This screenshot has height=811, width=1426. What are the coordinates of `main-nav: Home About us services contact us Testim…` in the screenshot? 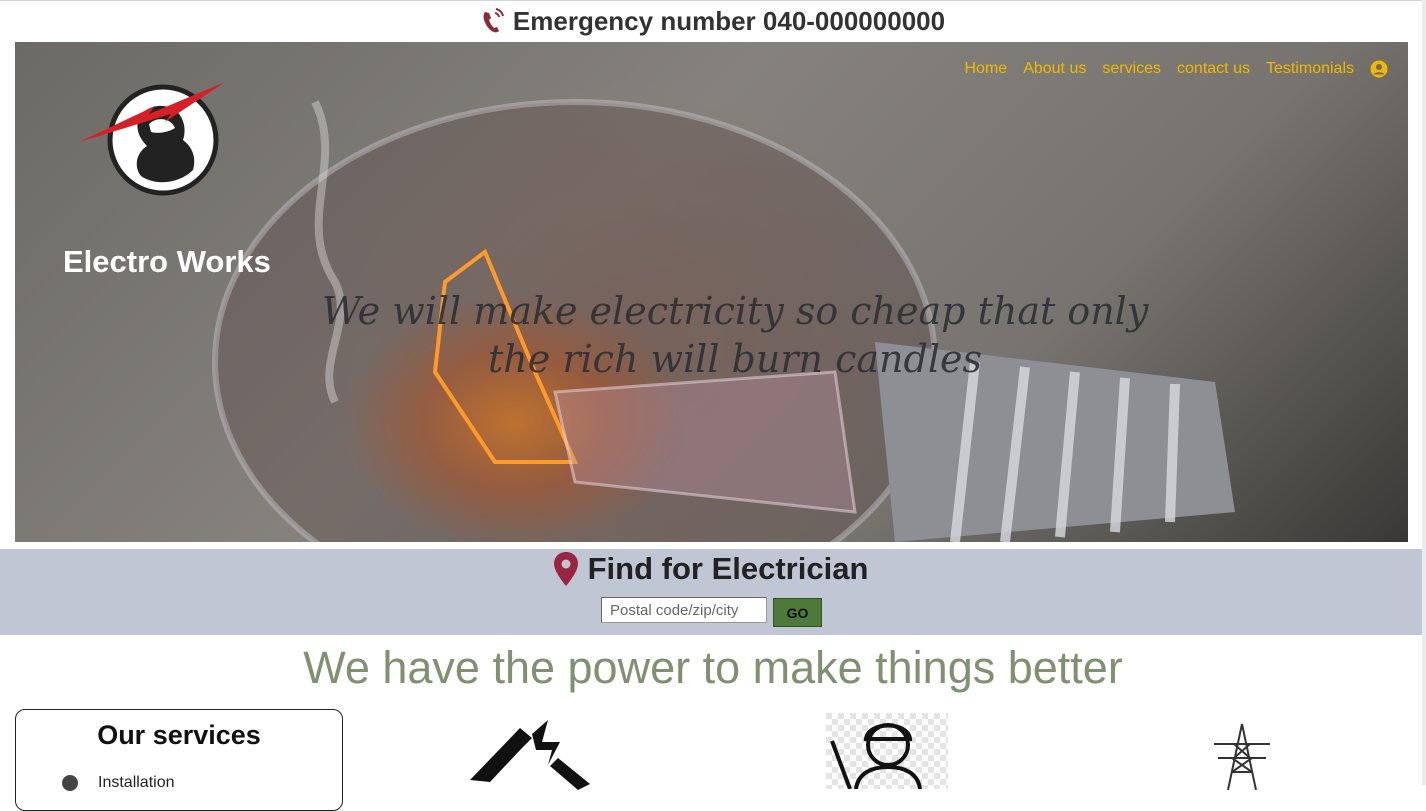 It's located at (1177, 69).